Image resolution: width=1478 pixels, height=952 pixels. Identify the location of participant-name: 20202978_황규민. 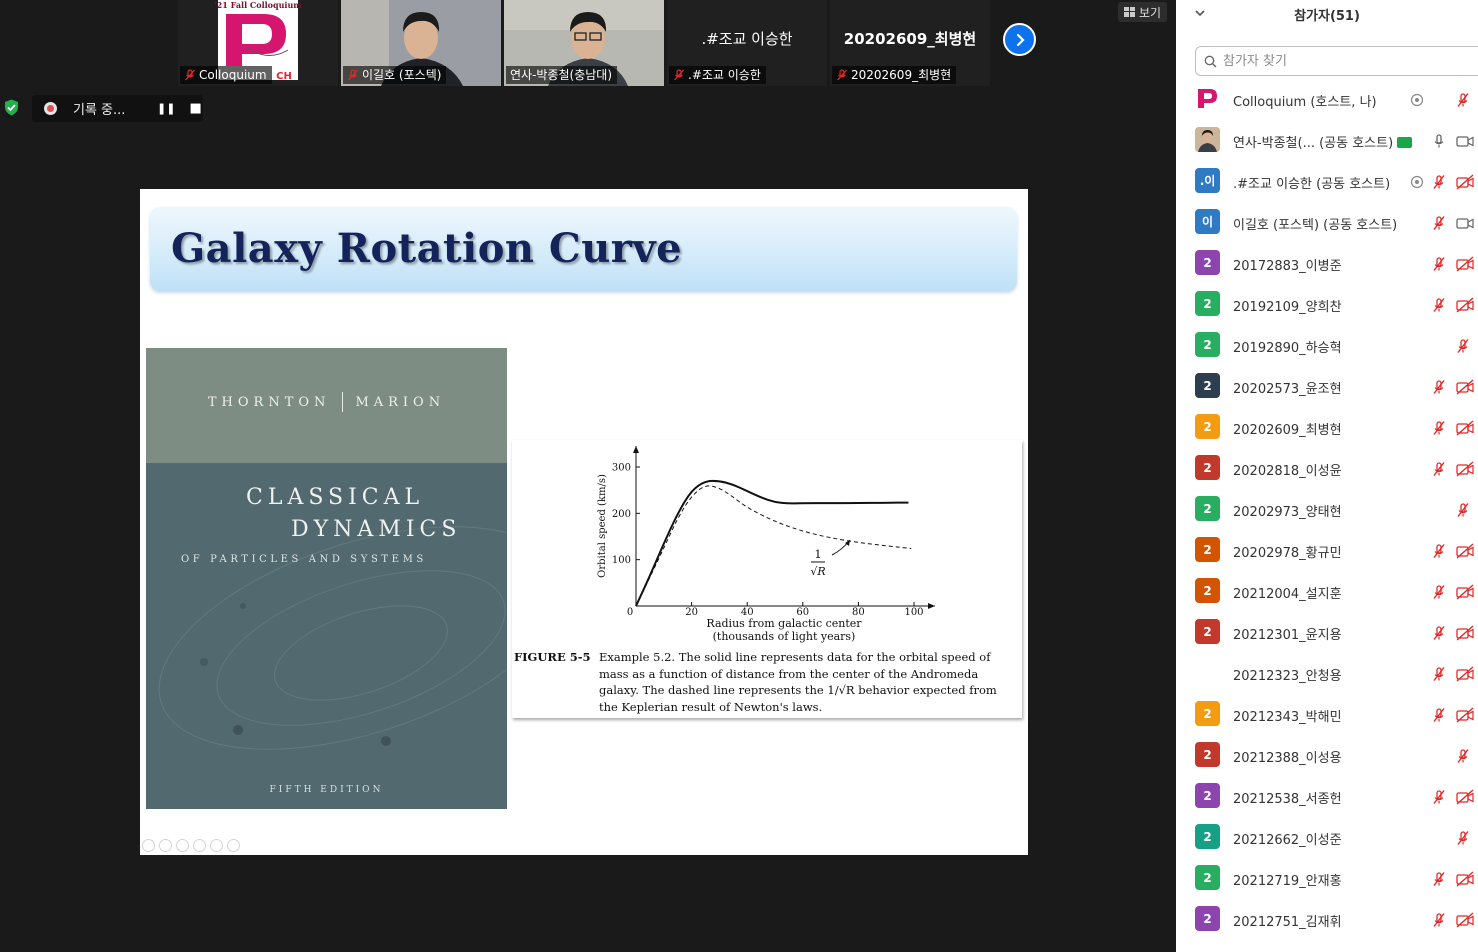
(1287, 553).